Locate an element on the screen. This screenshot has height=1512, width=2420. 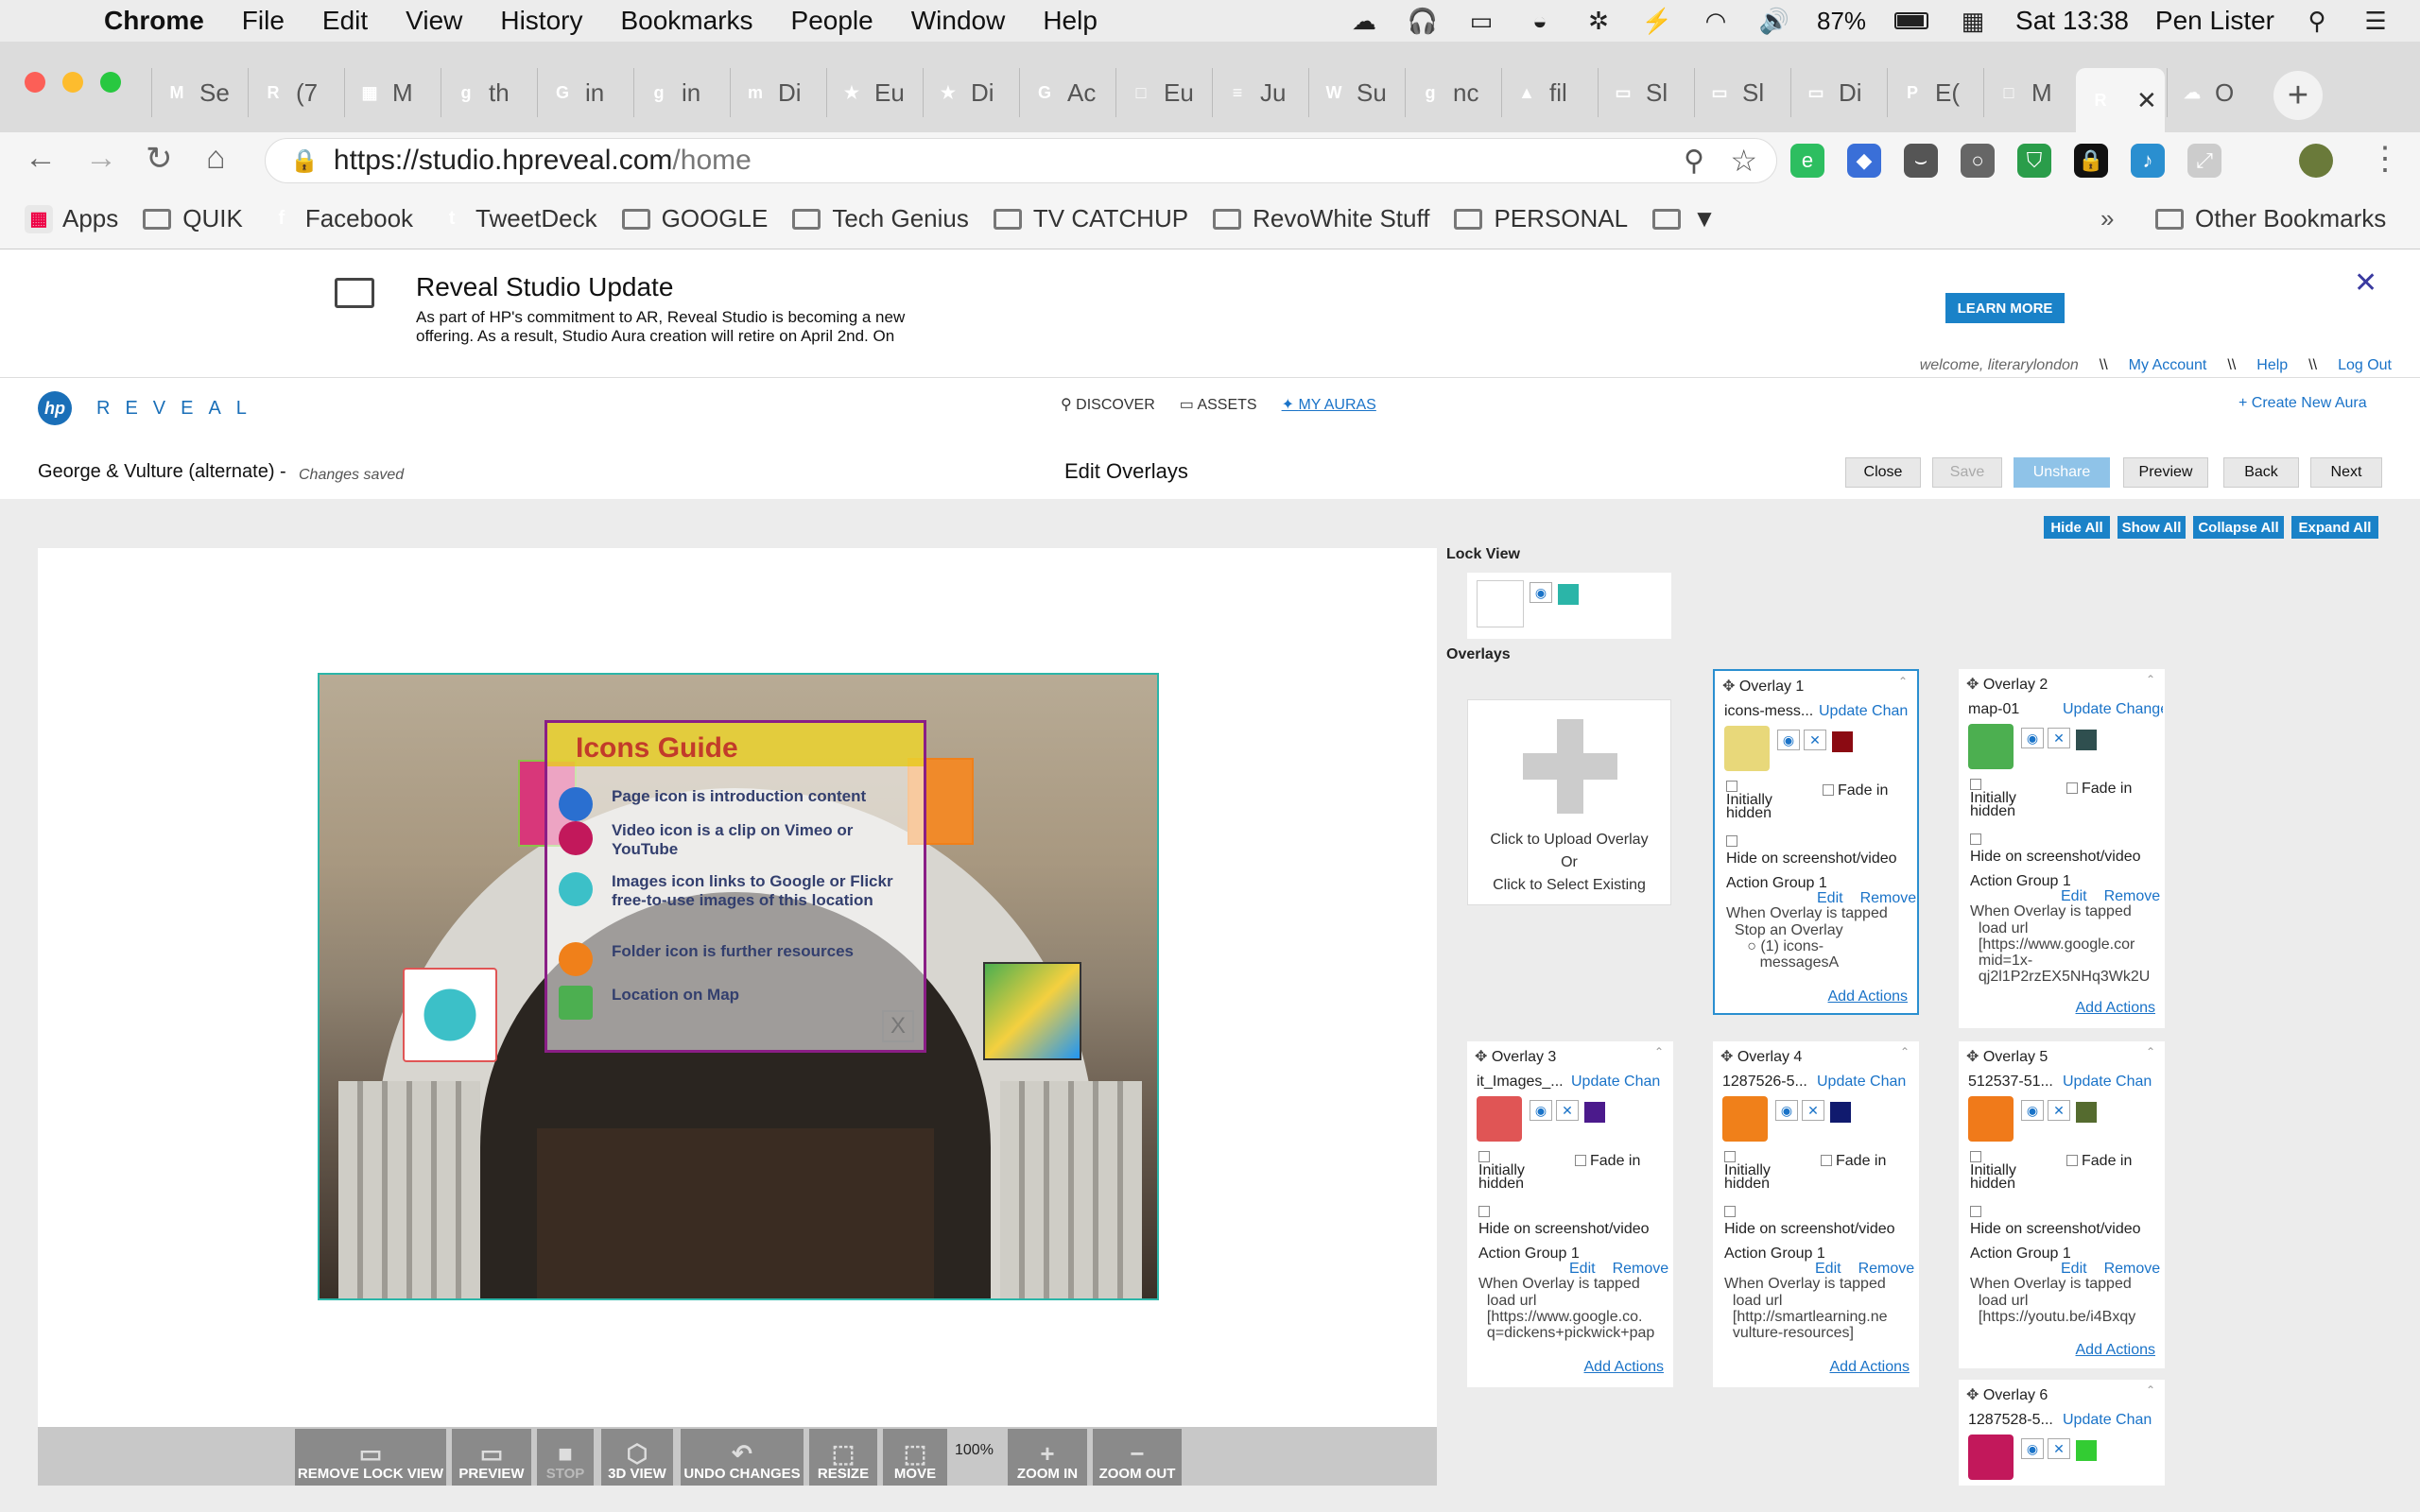
forward-arrow-icon: → is located at coordinates (101, 158).